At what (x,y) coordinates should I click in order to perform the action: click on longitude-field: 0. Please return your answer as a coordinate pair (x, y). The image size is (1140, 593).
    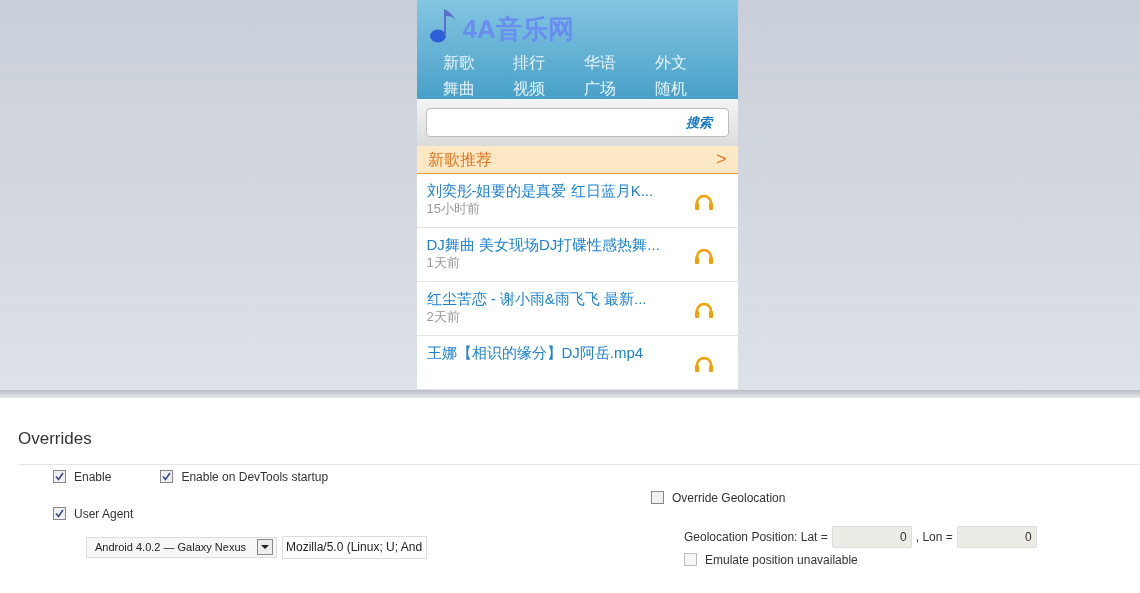
    Looking at the image, I should click on (996, 536).